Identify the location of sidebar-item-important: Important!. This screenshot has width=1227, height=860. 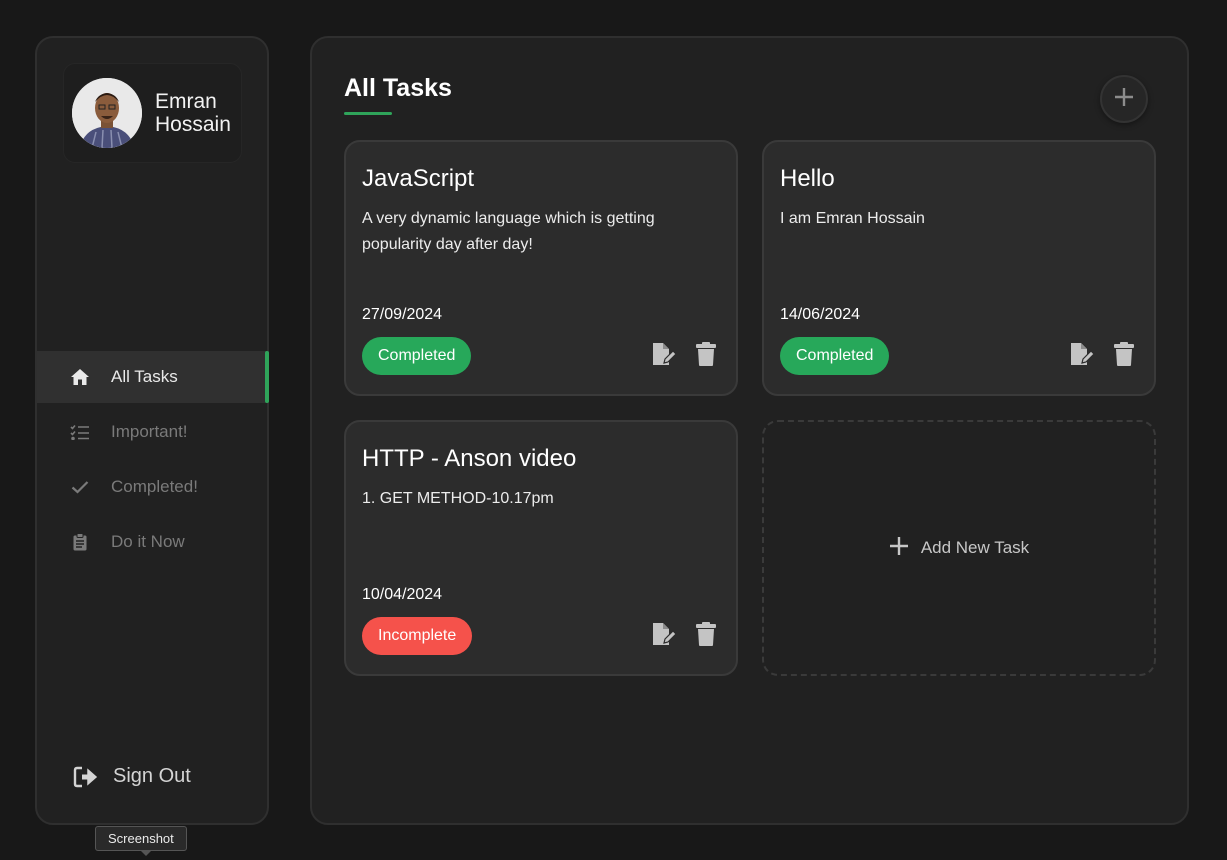
(153, 432).